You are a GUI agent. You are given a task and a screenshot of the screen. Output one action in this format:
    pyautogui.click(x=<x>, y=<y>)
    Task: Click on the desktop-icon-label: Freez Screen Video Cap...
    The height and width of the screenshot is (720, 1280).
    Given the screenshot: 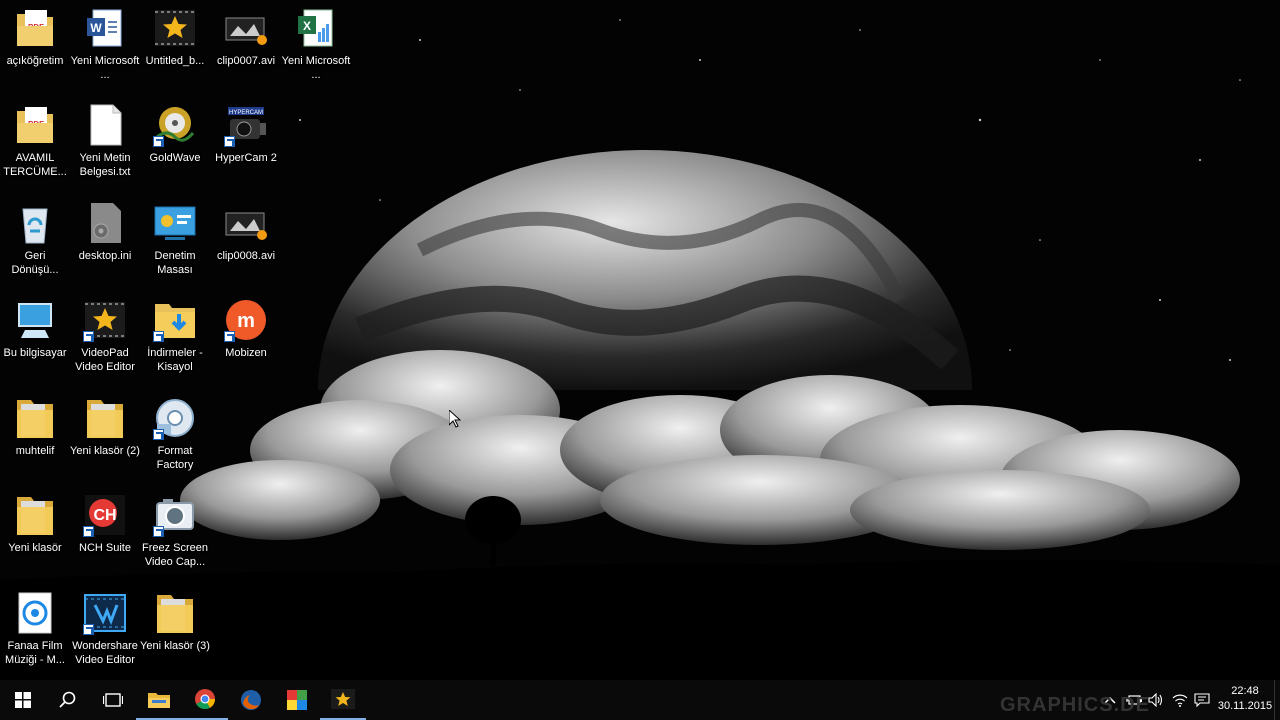 What is the action you would take?
    pyautogui.click(x=175, y=555)
    